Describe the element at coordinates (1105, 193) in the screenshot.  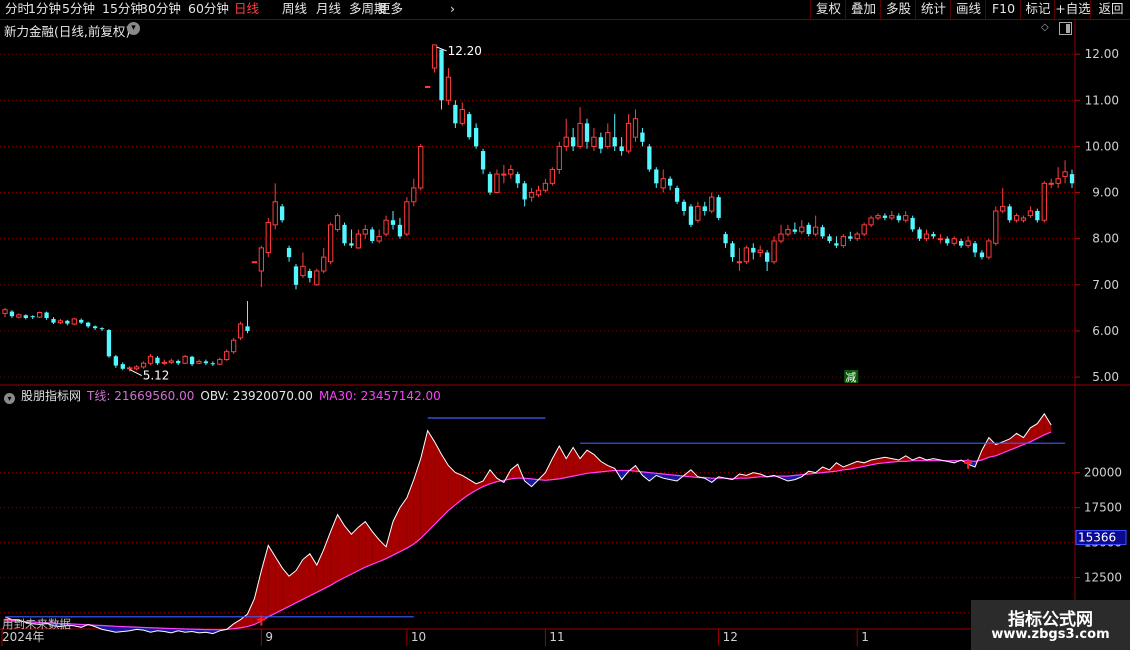
I see `price-tick-label: 9.00` at that location.